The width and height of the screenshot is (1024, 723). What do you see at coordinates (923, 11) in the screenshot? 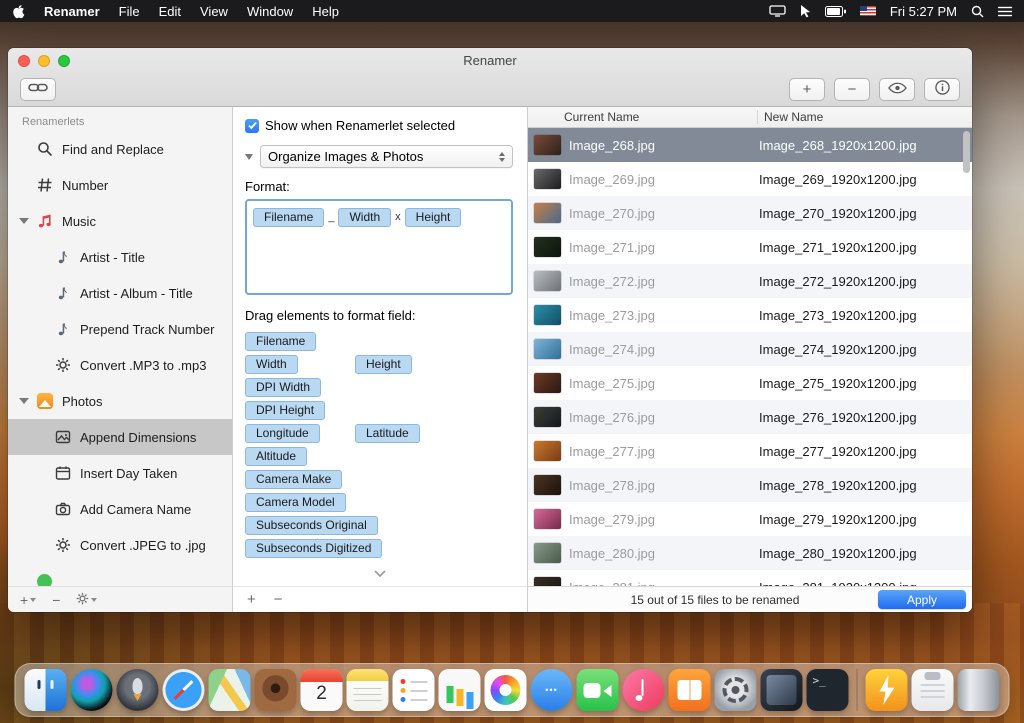
I see `menubar-clock: Fri 5:27 PM` at bounding box center [923, 11].